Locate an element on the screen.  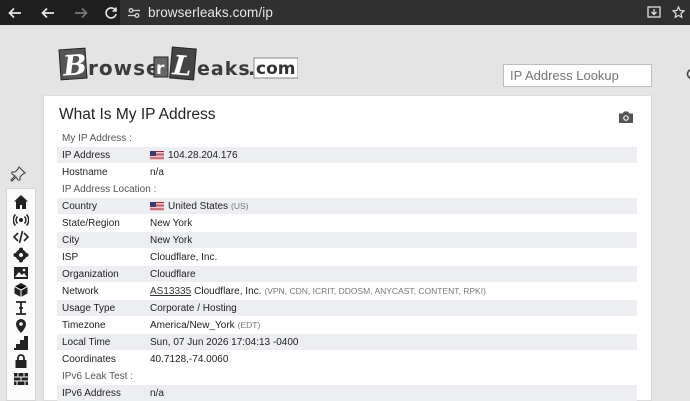
site-info-icon is located at coordinates (134, 13).